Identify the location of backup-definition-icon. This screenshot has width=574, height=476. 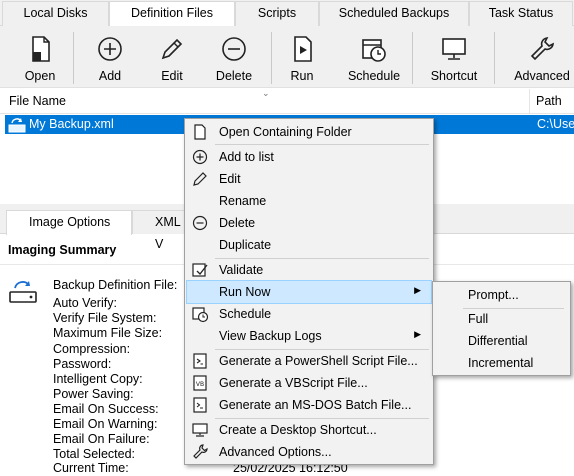
(17, 125).